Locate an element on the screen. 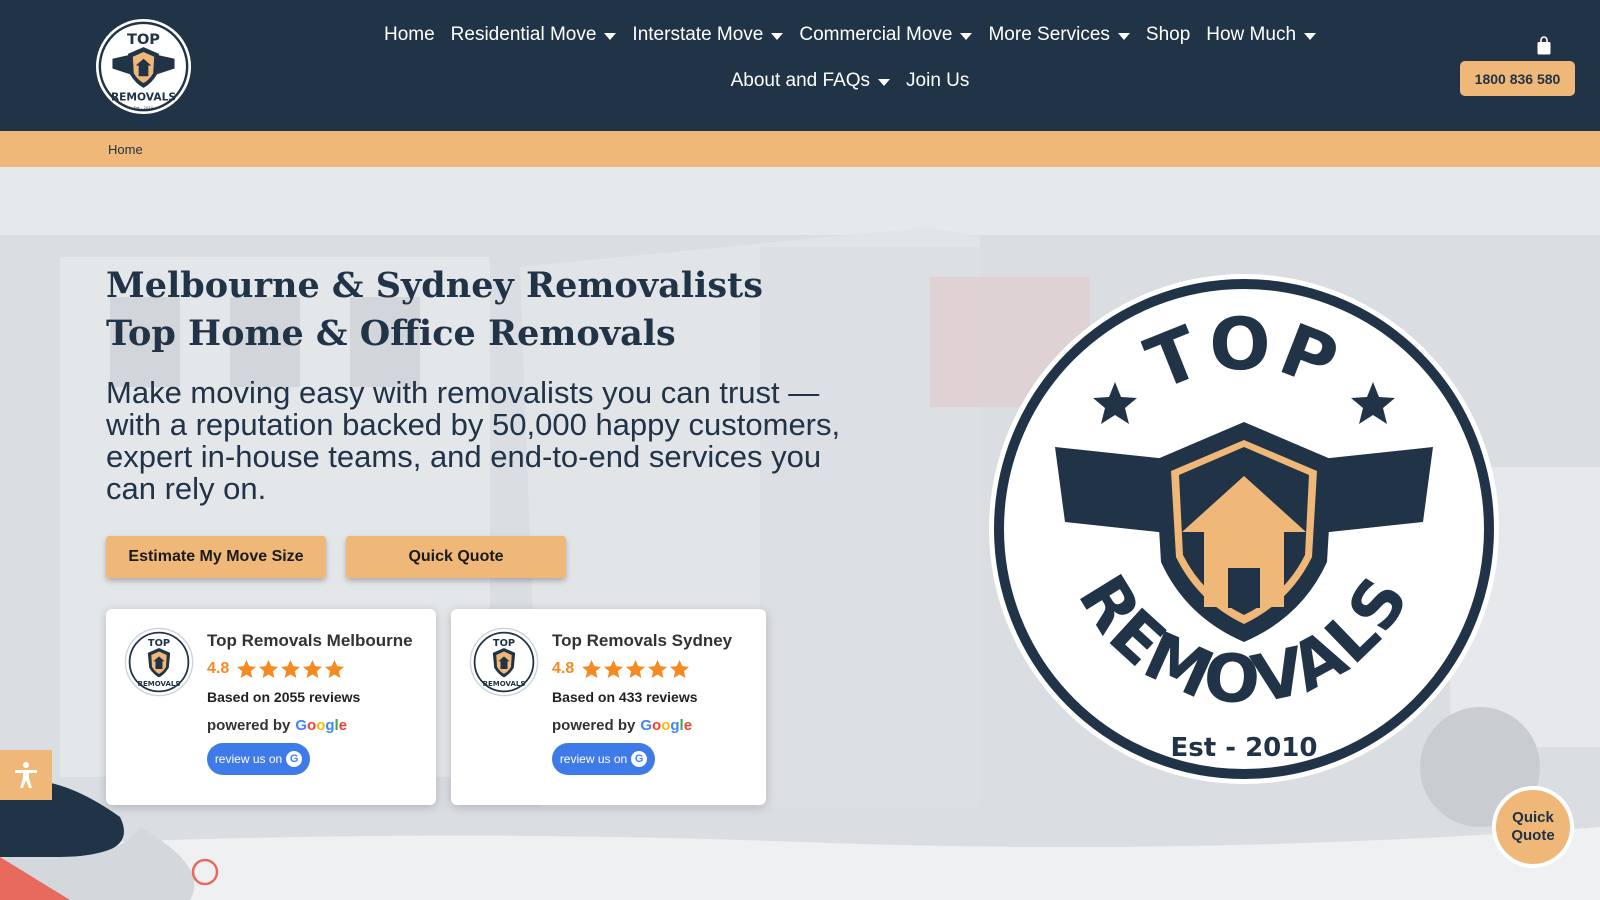 This screenshot has width=1600, height=900. nav-item-residential-move: Residential Move is located at coordinates (534, 35).